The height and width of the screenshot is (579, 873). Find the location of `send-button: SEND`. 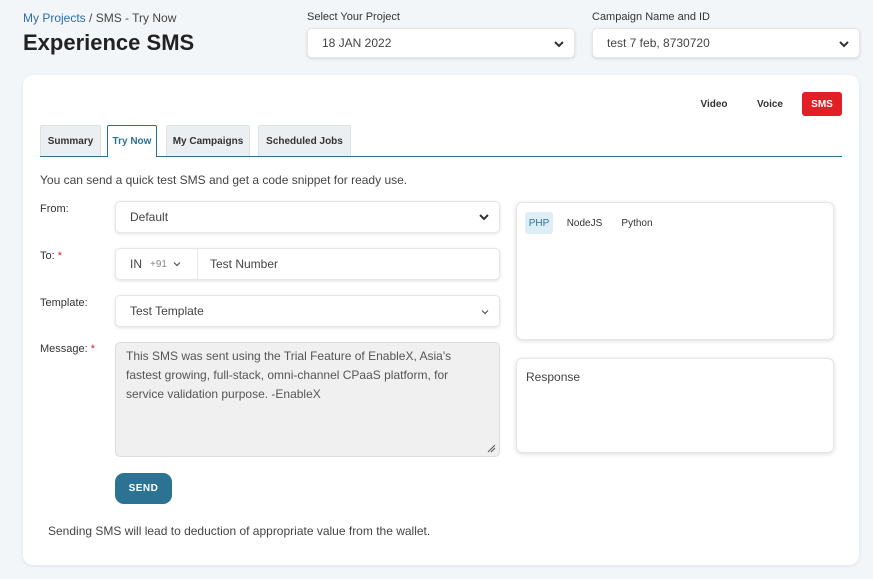

send-button: SEND is located at coordinates (143, 488).